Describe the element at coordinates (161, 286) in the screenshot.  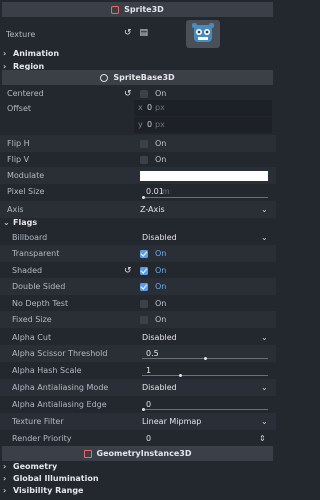
I see `double-sided-value: On` at that location.